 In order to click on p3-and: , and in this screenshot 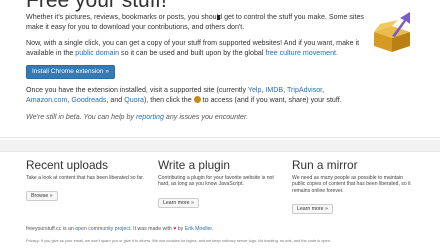, I will do `click(115, 99)`.